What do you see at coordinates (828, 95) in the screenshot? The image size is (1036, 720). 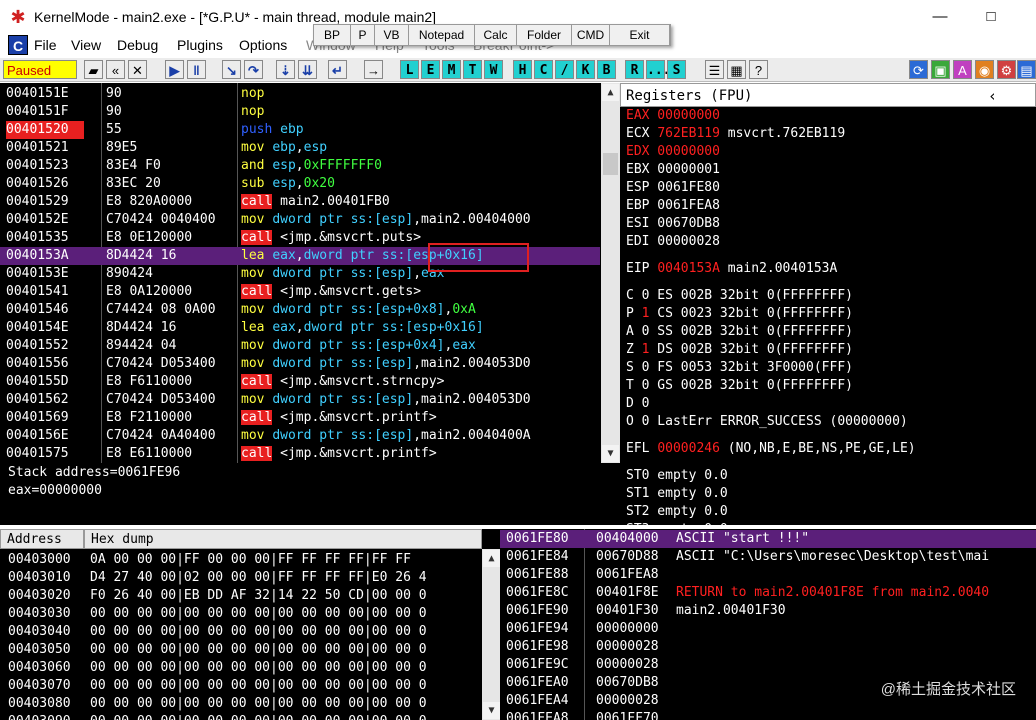 I see `registers-header: Registers (FPU) ‹` at bounding box center [828, 95].